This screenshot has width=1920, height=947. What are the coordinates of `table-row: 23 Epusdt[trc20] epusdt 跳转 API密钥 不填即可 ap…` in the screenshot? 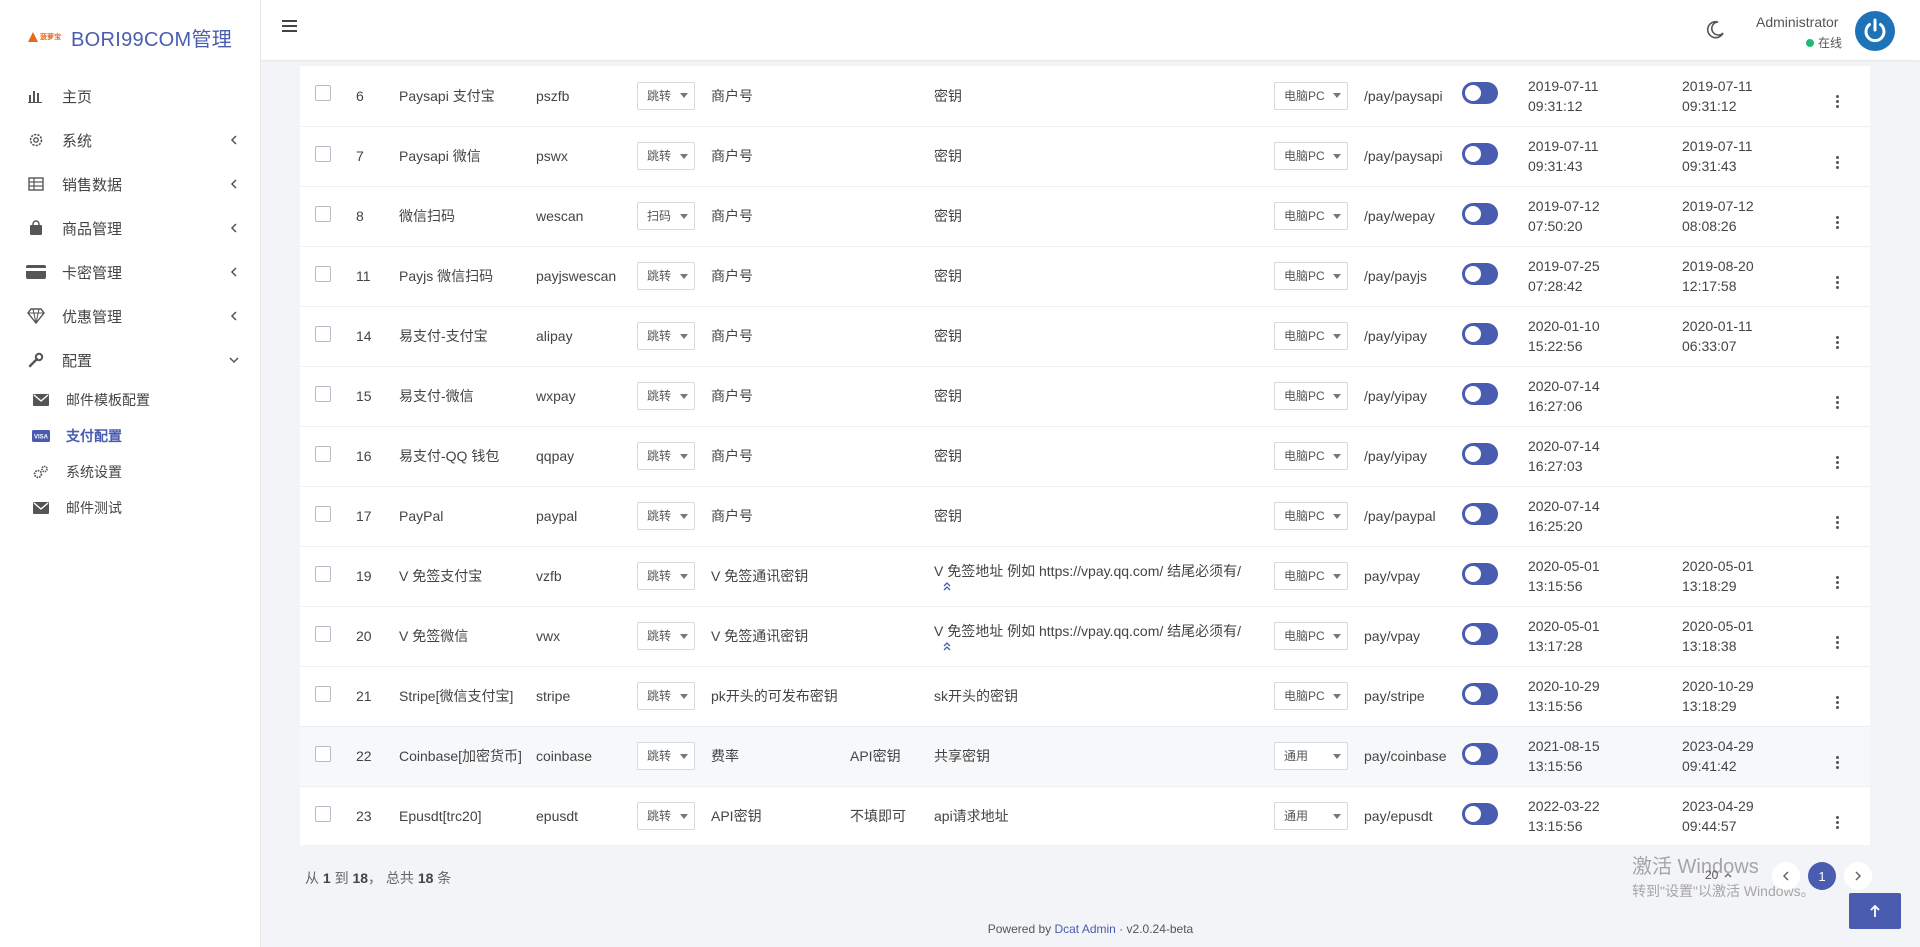 It's located at (1085, 815).